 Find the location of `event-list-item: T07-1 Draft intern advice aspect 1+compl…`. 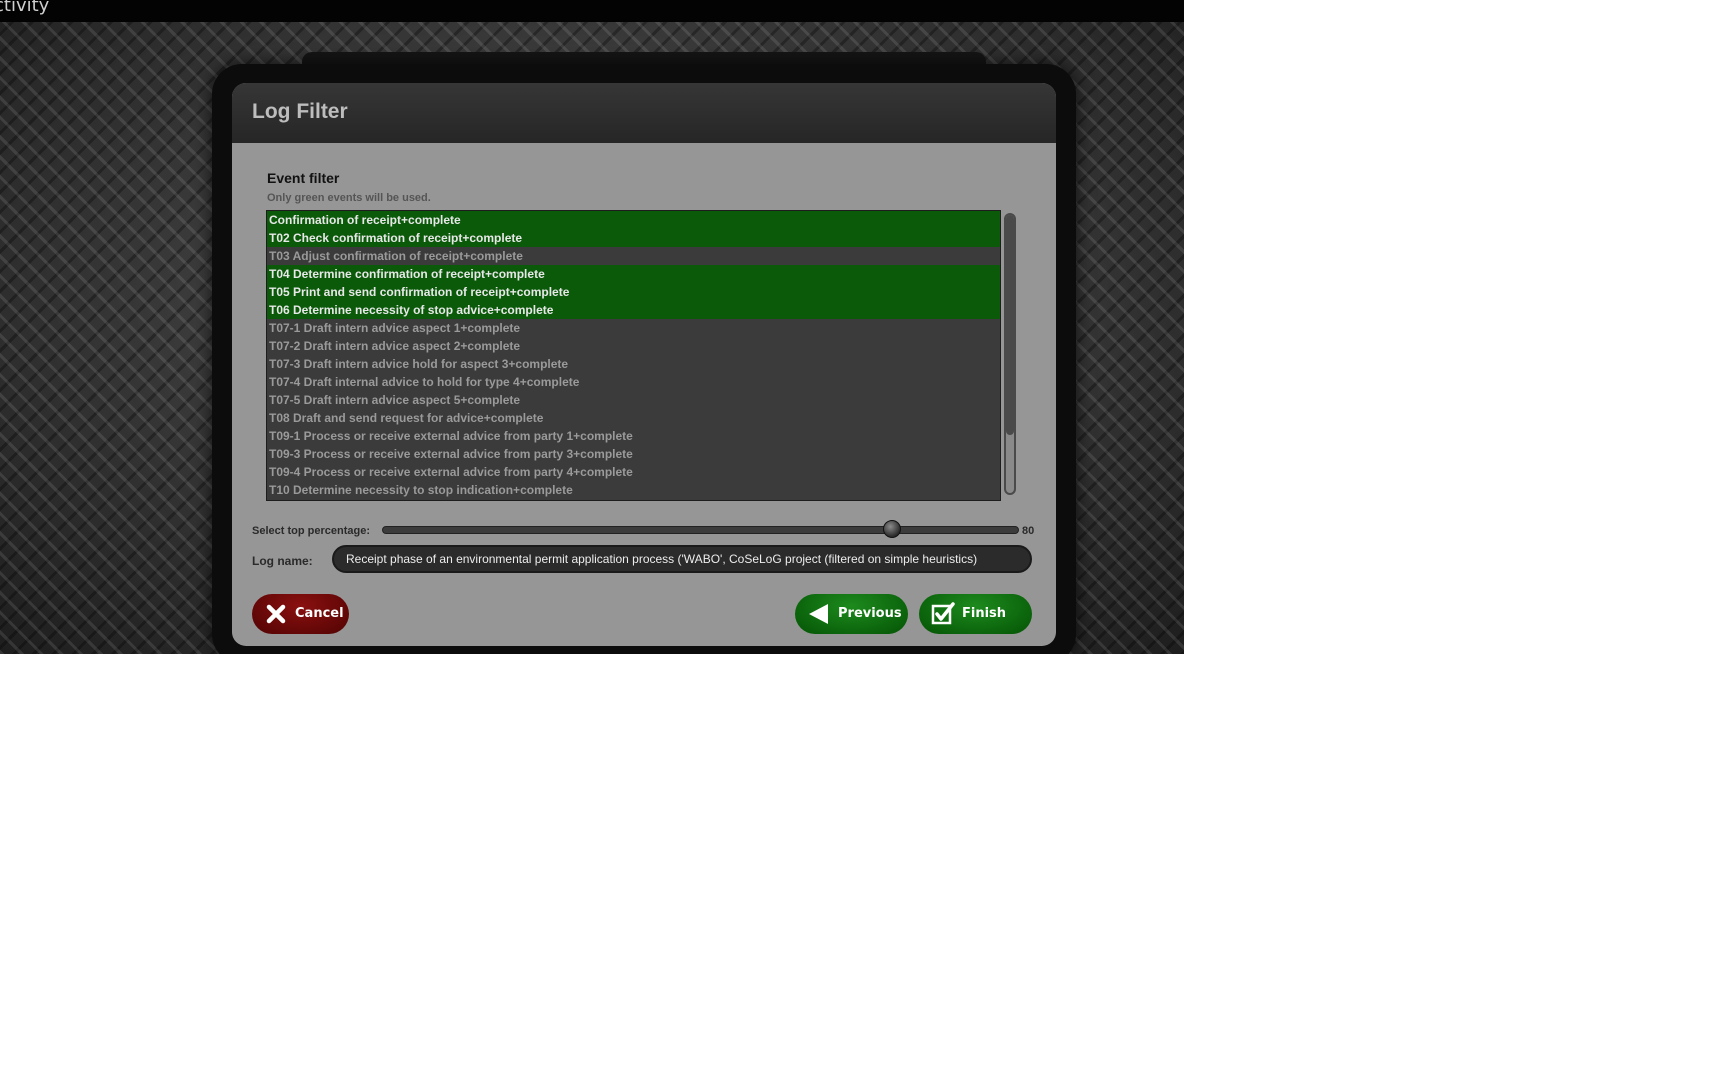

event-list-item: T07-1 Draft intern advice aspect 1+compl… is located at coordinates (633, 328).